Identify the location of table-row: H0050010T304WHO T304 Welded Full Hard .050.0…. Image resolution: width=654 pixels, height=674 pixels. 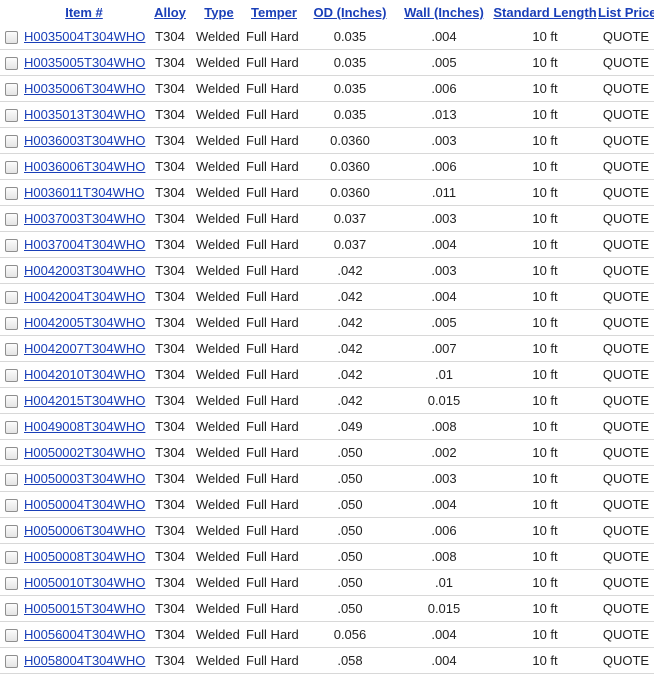
(327, 582).